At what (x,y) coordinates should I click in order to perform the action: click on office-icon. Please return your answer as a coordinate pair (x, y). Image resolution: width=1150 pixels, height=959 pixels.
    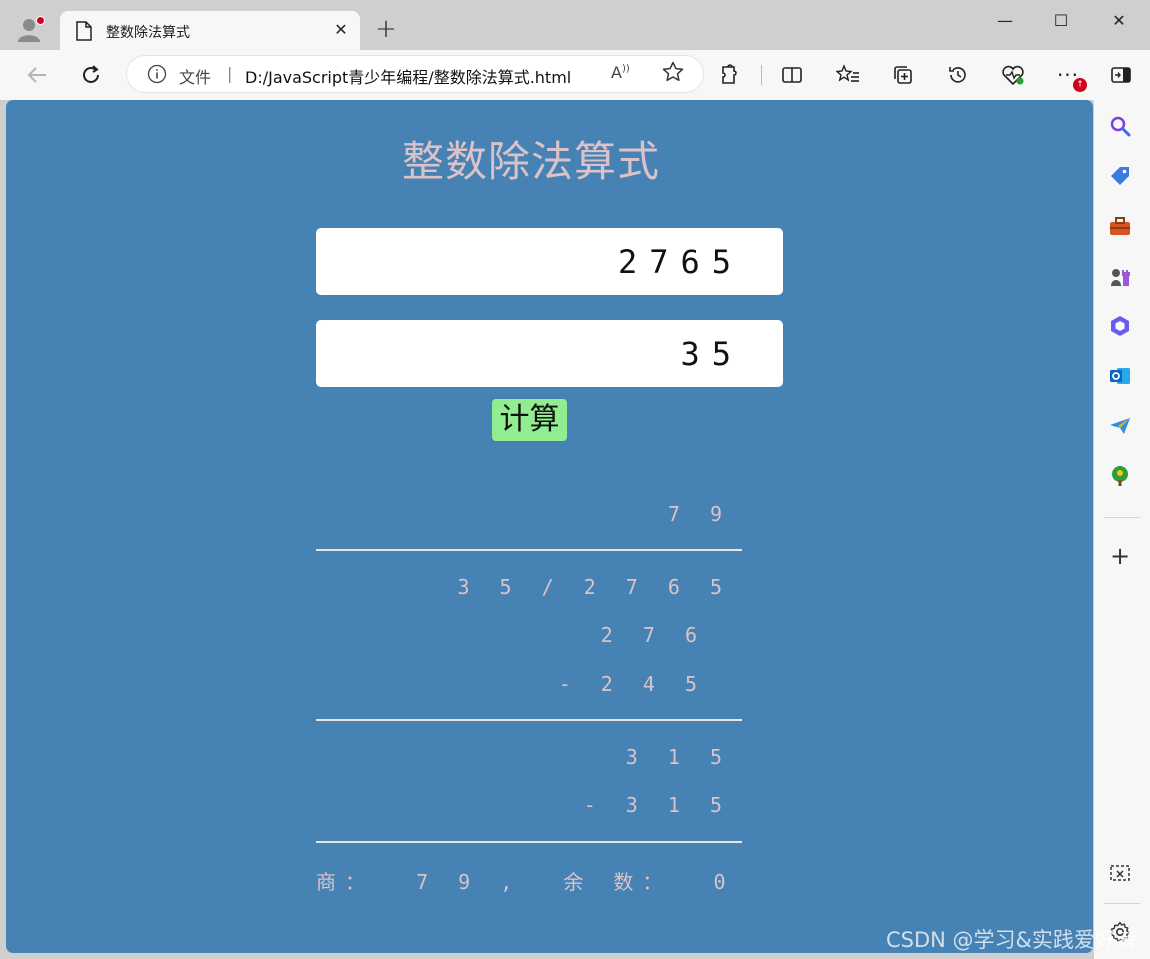
    Looking at the image, I should click on (1120, 326).